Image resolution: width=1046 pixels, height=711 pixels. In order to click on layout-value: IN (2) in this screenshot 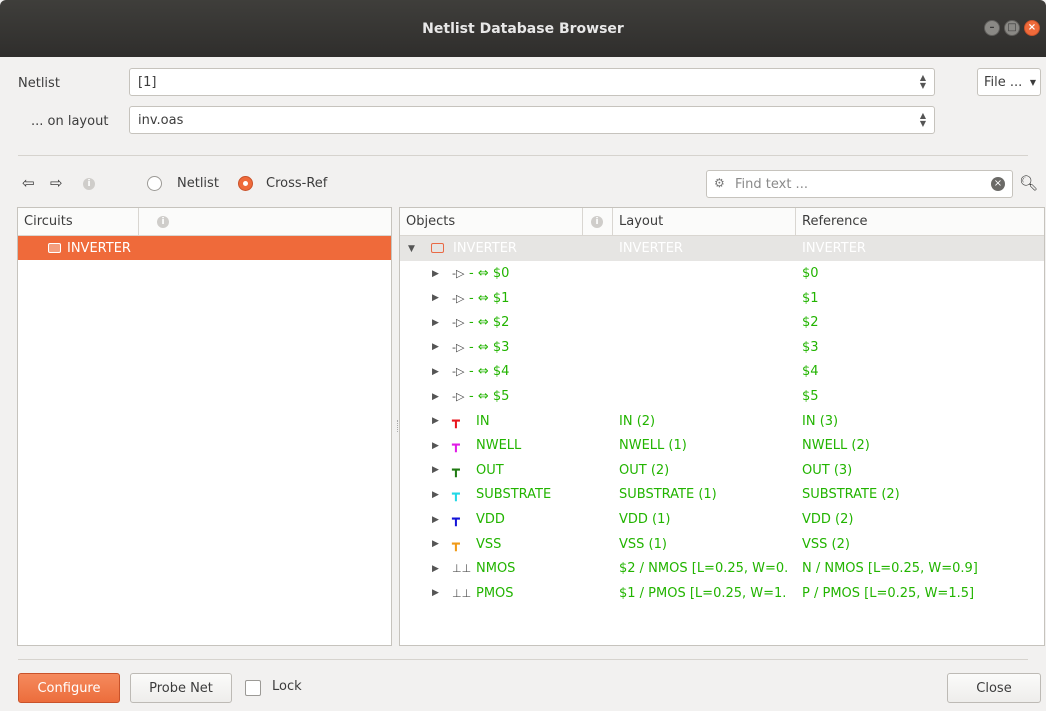, I will do `click(637, 421)`.